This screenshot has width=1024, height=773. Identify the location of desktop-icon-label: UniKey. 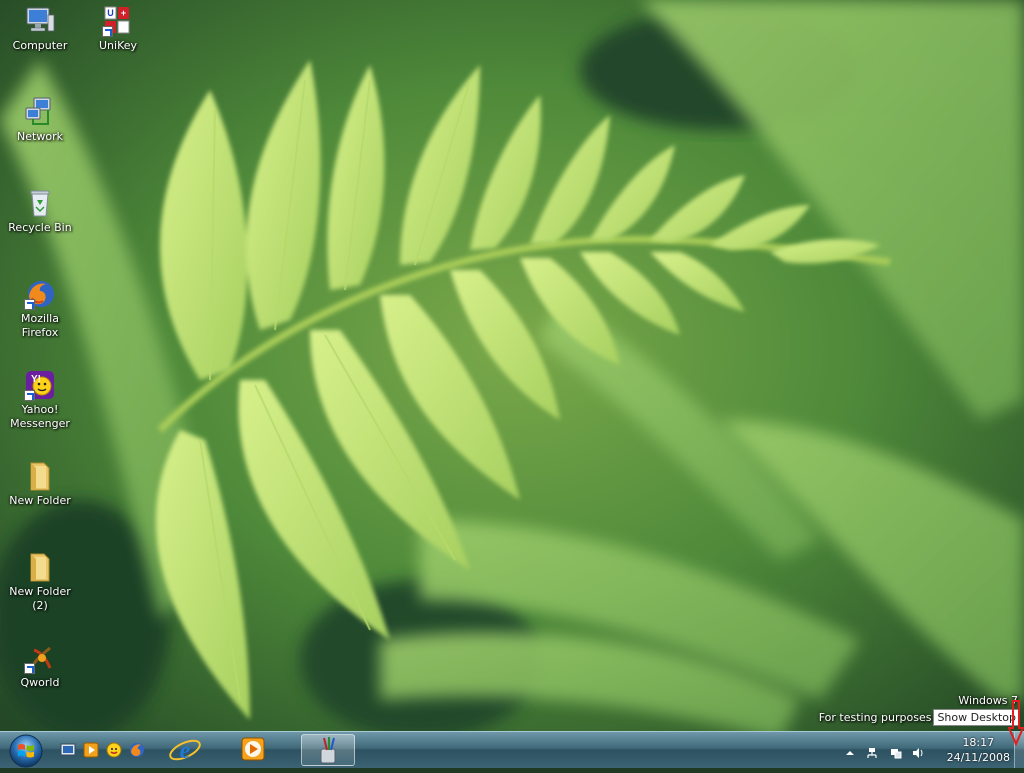
(118, 45).